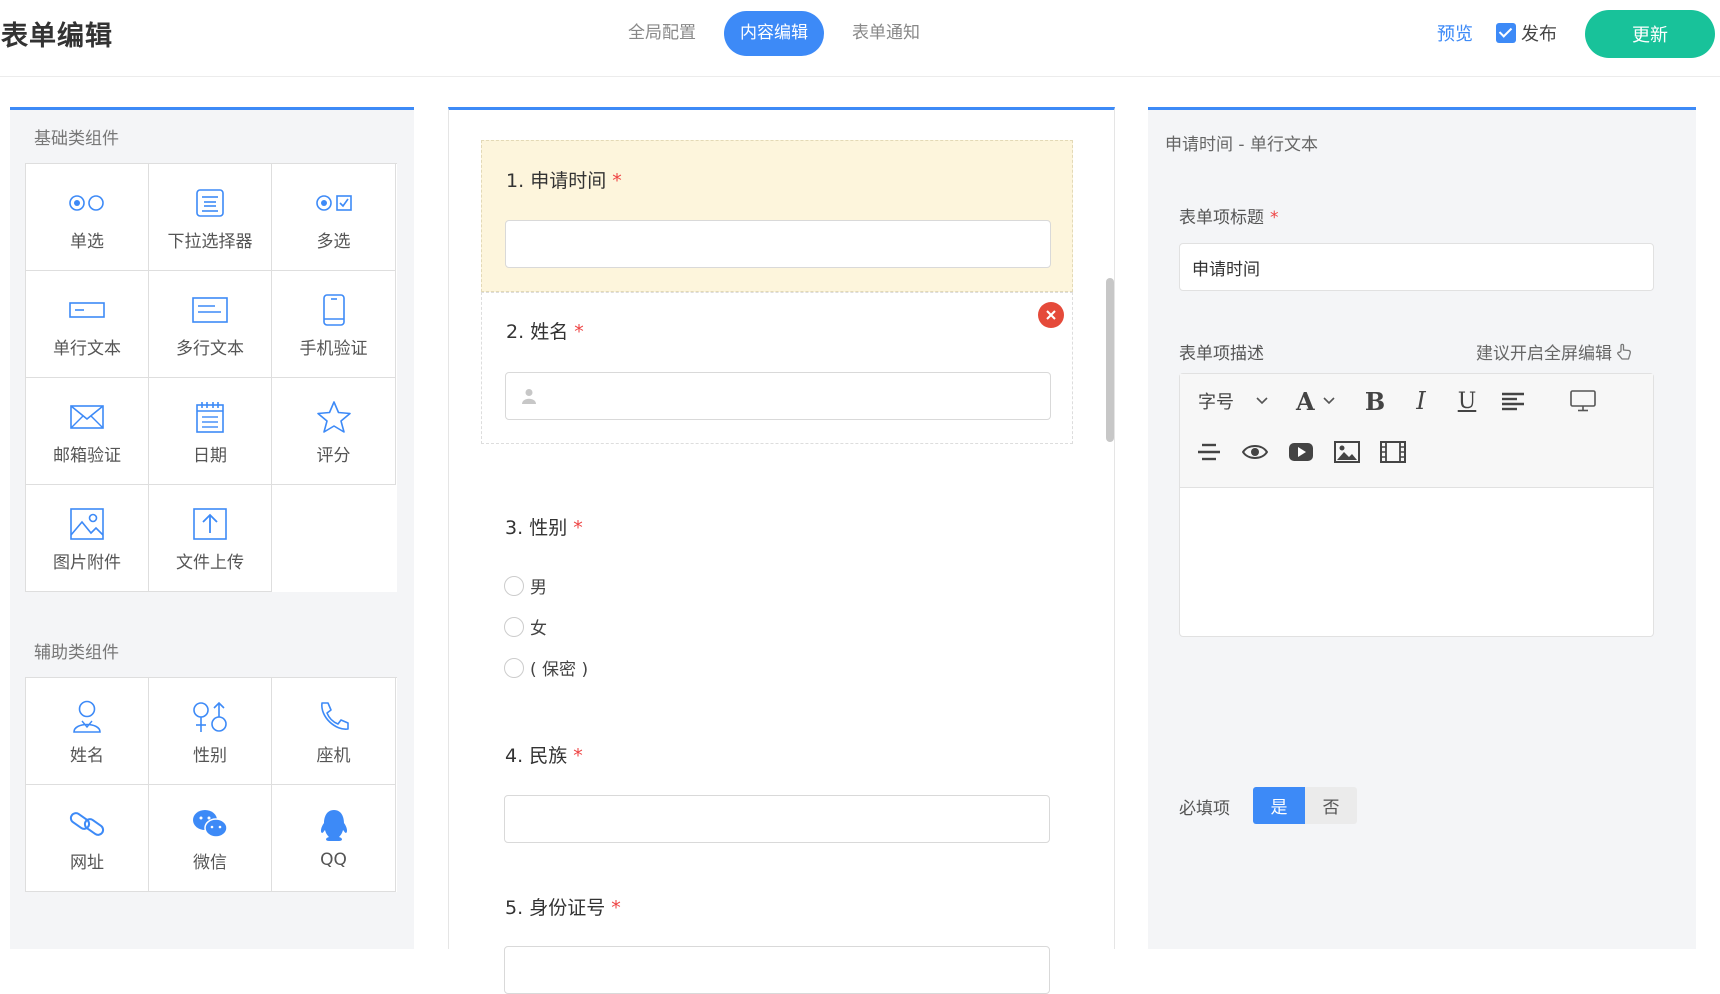  What do you see at coordinates (1331, 805) in the screenshot?
I see `required-no-option: 否` at bounding box center [1331, 805].